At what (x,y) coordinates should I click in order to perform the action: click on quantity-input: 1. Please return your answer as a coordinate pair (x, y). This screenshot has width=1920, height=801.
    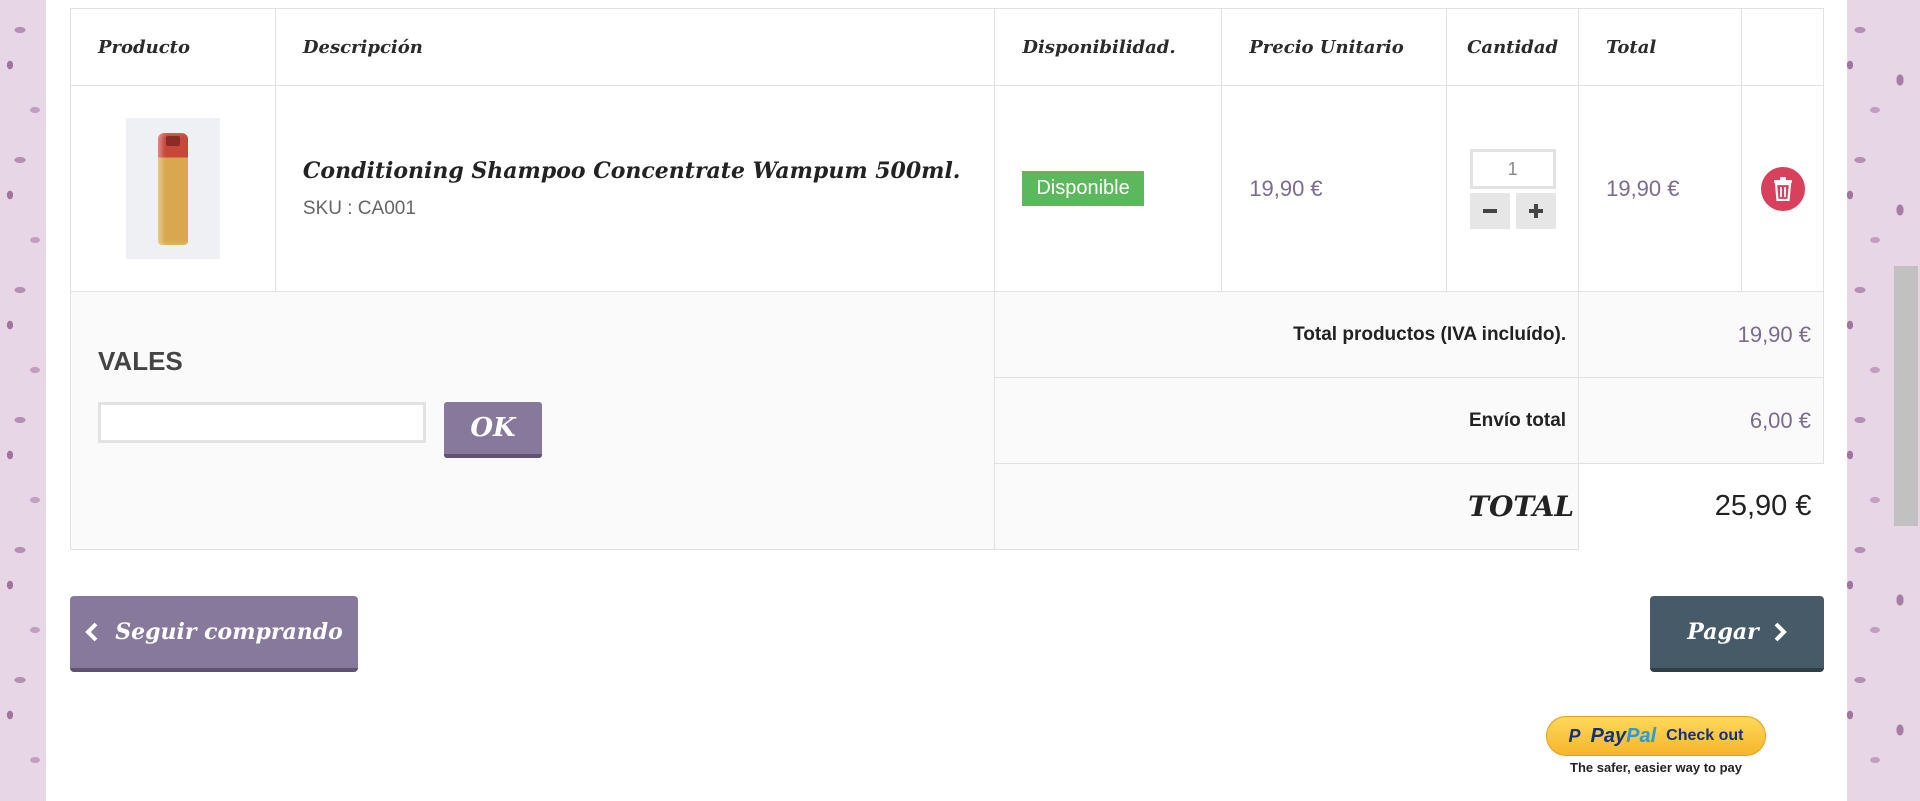
    Looking at the image, I should click on (1512, 168).